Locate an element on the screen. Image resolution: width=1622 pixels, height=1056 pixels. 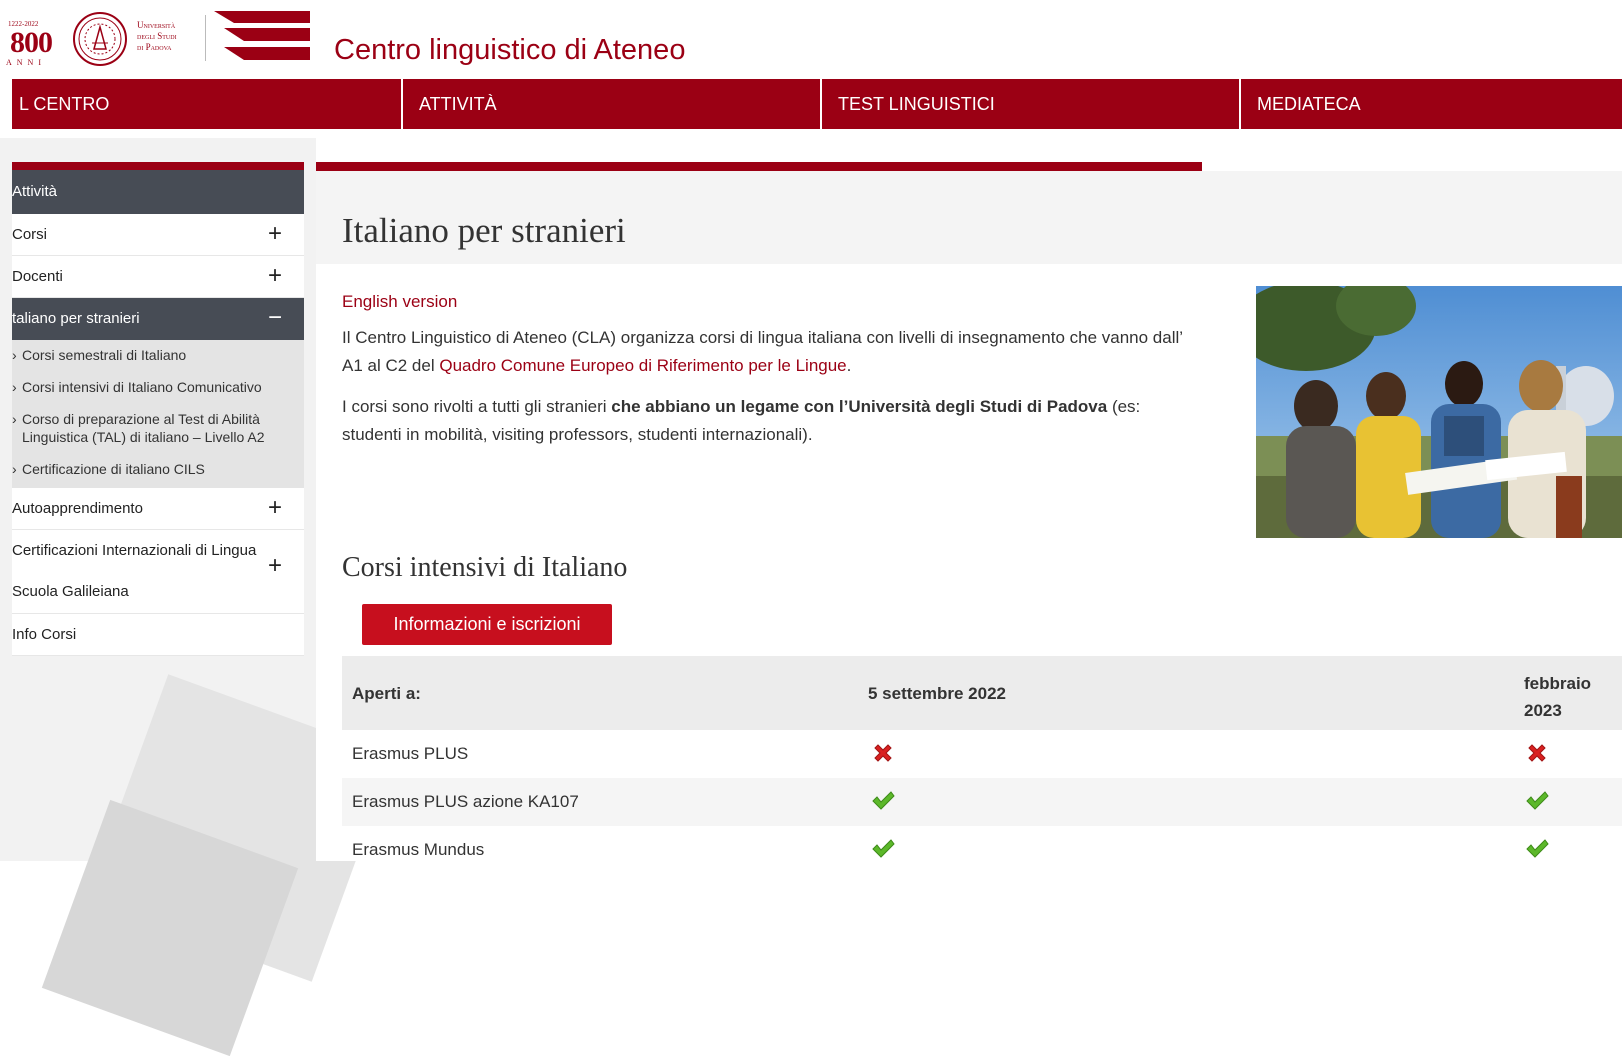
column-header-febbraio-line2: 2023 is located at coordinates (1543, 710).